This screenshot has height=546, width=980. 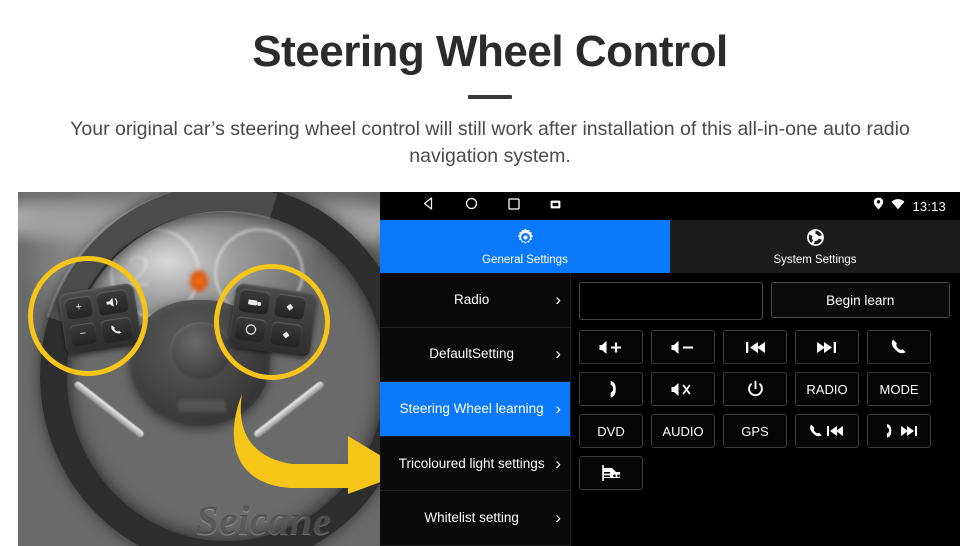 I want to click on command-row: RADIO MODE, so click(x=764, y=389).